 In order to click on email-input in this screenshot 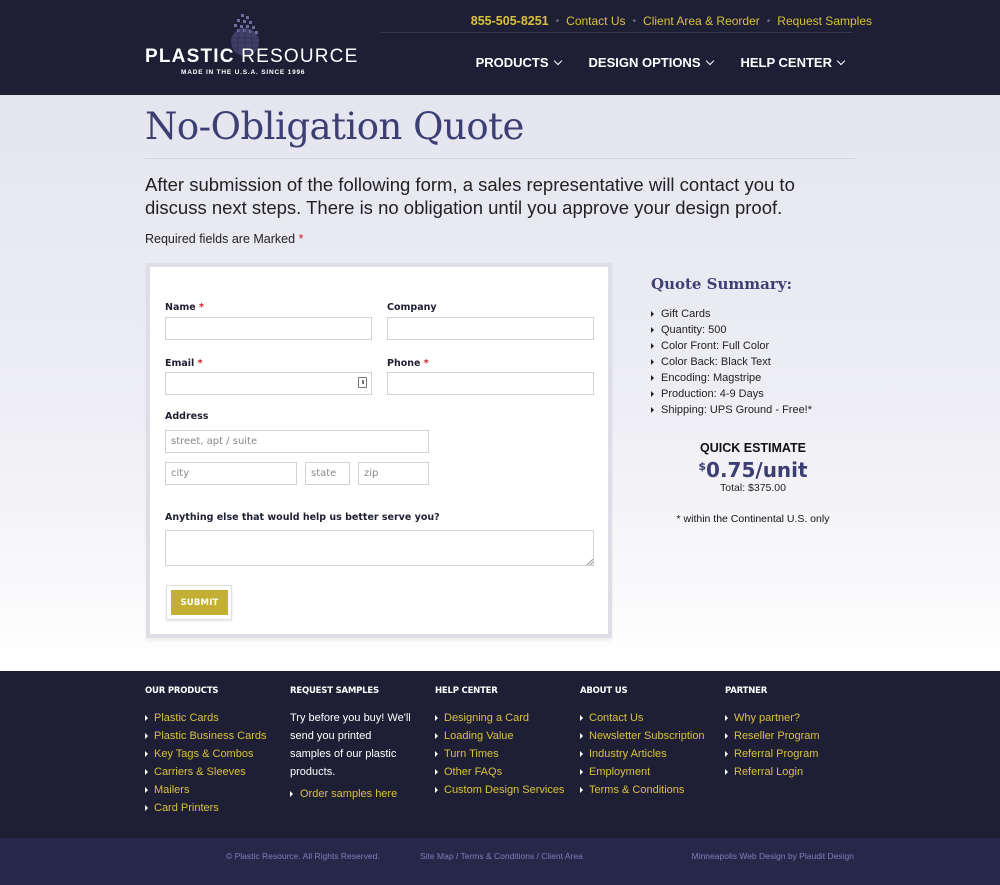, I will do `click(268, 383)`.